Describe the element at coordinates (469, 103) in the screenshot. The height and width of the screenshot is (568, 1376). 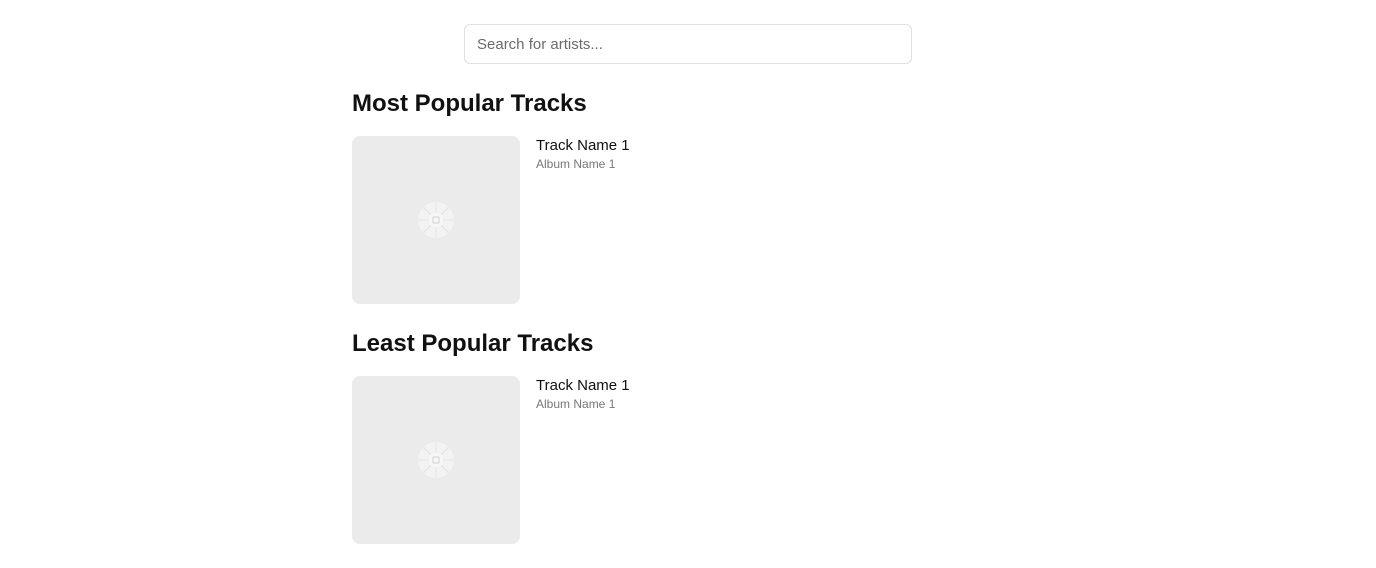
I see `section-title: Most Popular Tracks` at that location.